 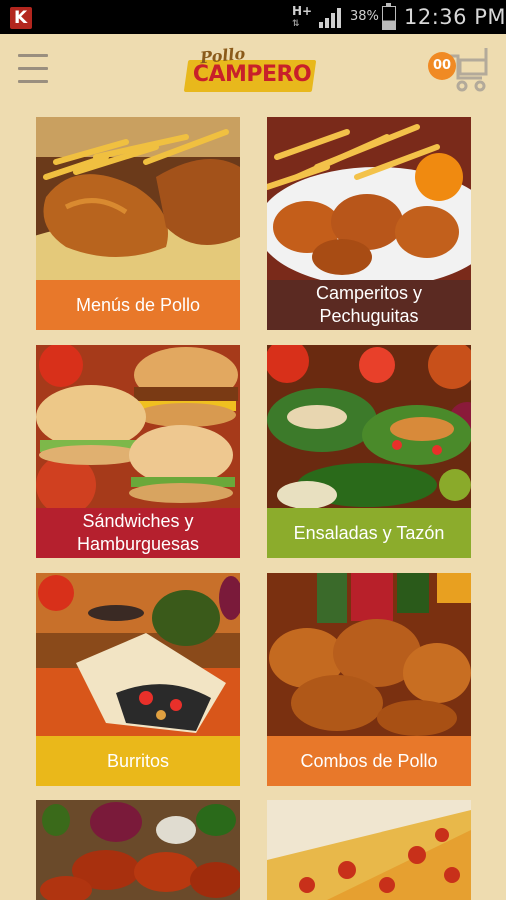 I want to click on menu-tile-sandwiches: Sándwiches y Hamburguesas, so click(x=138, y=451).